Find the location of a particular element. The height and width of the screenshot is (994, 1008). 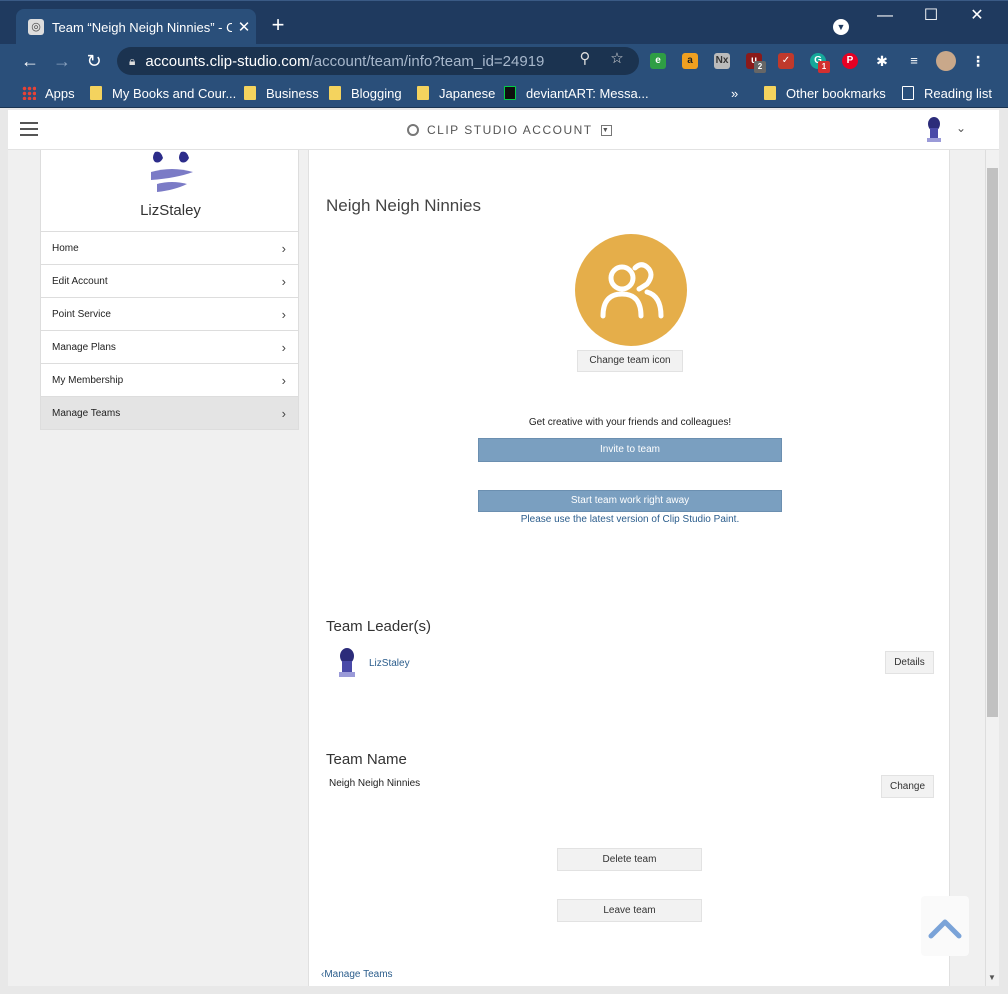

ublock-extension-icon: u2 is located at coordinates (756, 63).